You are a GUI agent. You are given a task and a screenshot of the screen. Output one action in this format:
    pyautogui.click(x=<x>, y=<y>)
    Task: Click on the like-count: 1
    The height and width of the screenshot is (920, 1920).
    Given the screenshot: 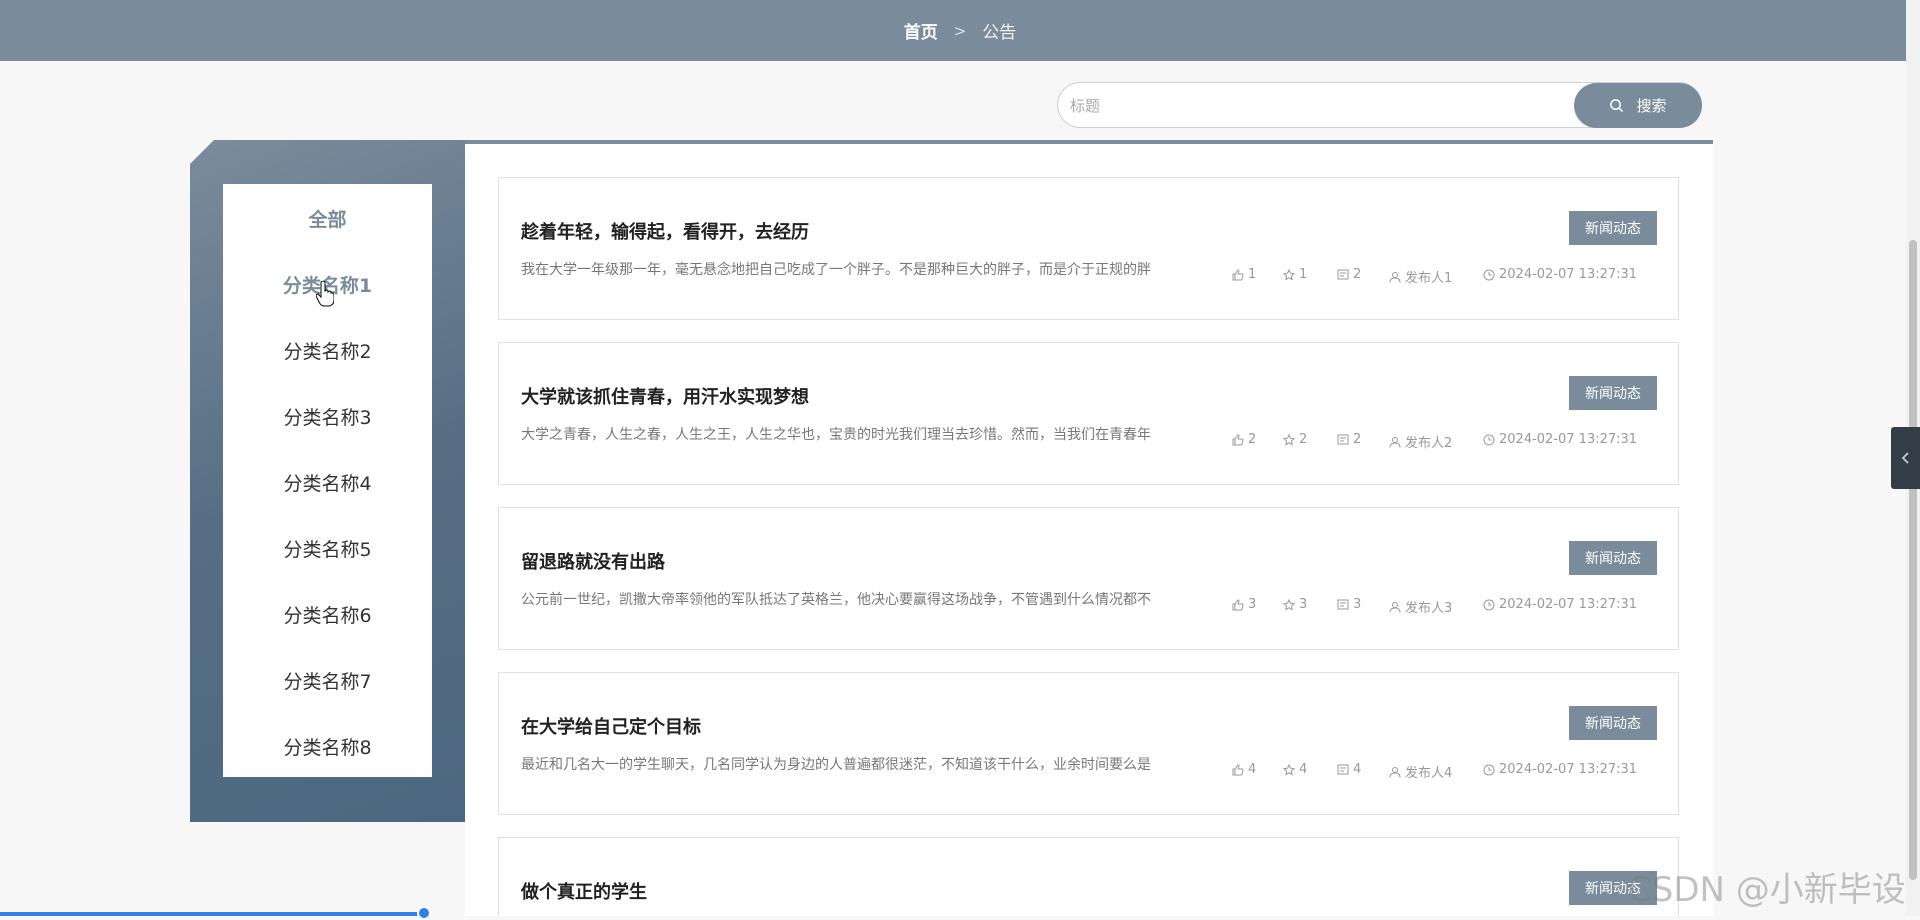 What is the action you would take?
    pyautogui.click(x=1244, y=274)
    